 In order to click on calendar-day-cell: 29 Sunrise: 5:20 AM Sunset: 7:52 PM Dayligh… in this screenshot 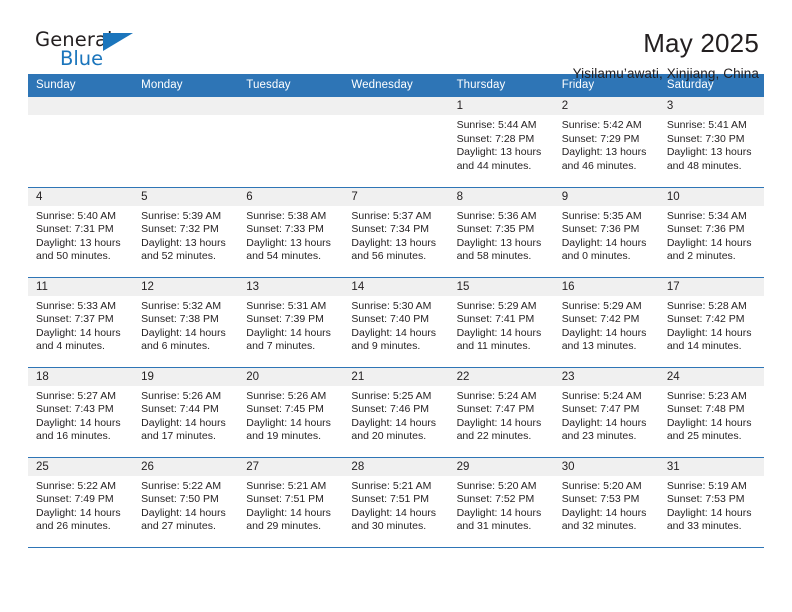, I will do `click(501, 501)`.